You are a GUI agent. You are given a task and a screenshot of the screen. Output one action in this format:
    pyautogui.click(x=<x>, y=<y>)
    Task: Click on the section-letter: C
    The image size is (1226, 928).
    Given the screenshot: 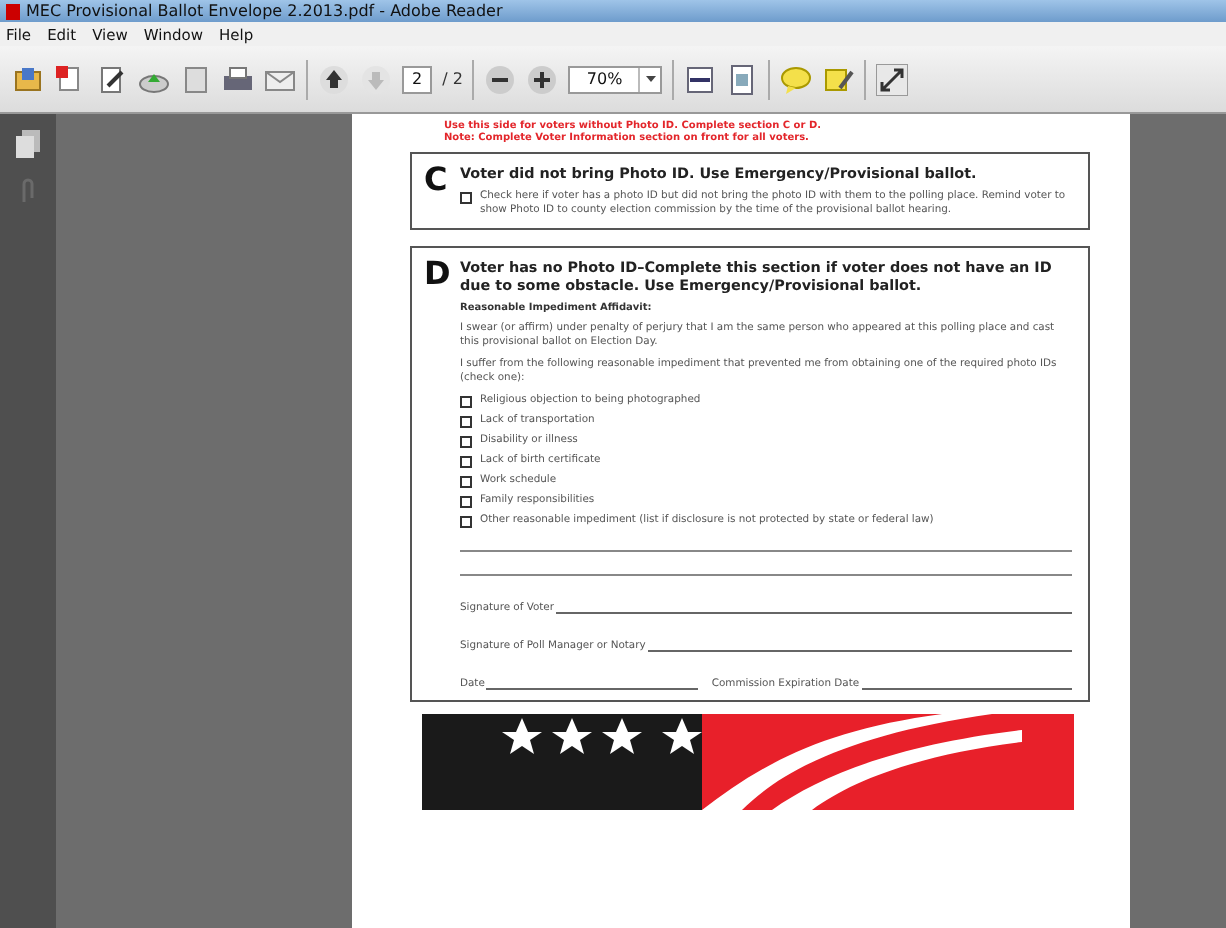 What is the action you would take?
    pyautogui.click(x=437, y=183)
    